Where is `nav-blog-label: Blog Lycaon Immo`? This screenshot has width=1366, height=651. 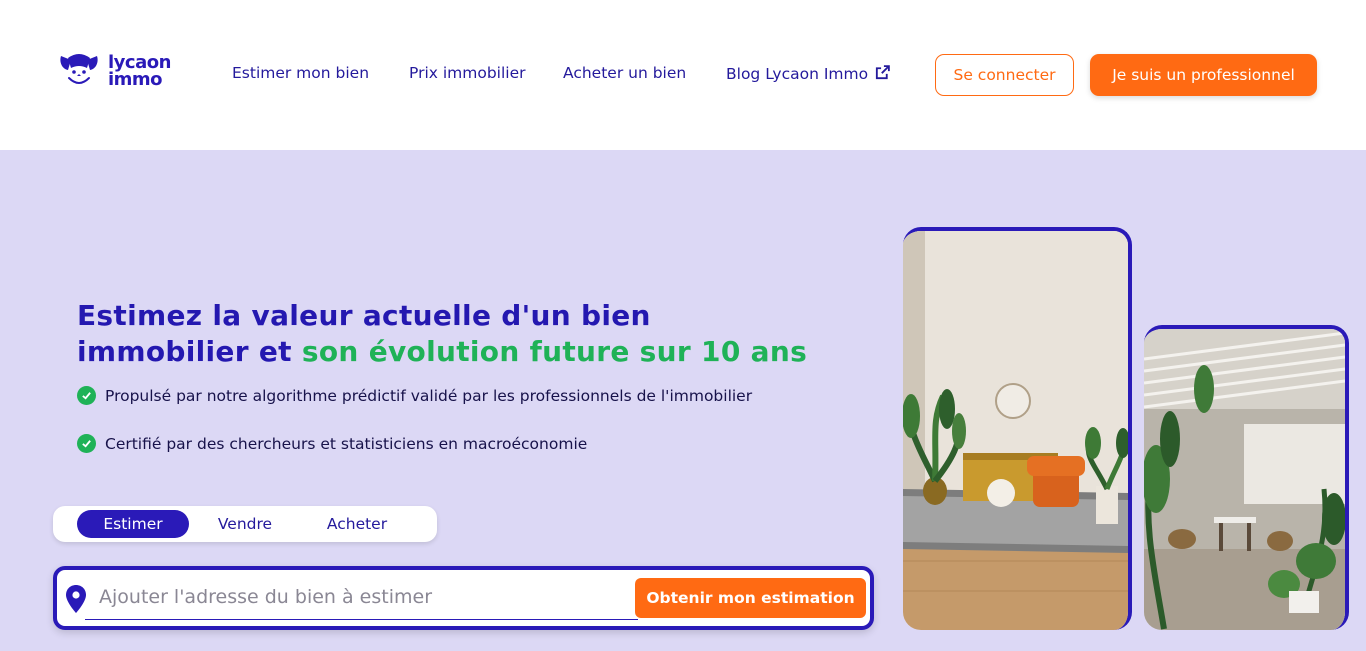
nav-blog-label: Blog Lycaon Immo is located at coordinates (797, 74).